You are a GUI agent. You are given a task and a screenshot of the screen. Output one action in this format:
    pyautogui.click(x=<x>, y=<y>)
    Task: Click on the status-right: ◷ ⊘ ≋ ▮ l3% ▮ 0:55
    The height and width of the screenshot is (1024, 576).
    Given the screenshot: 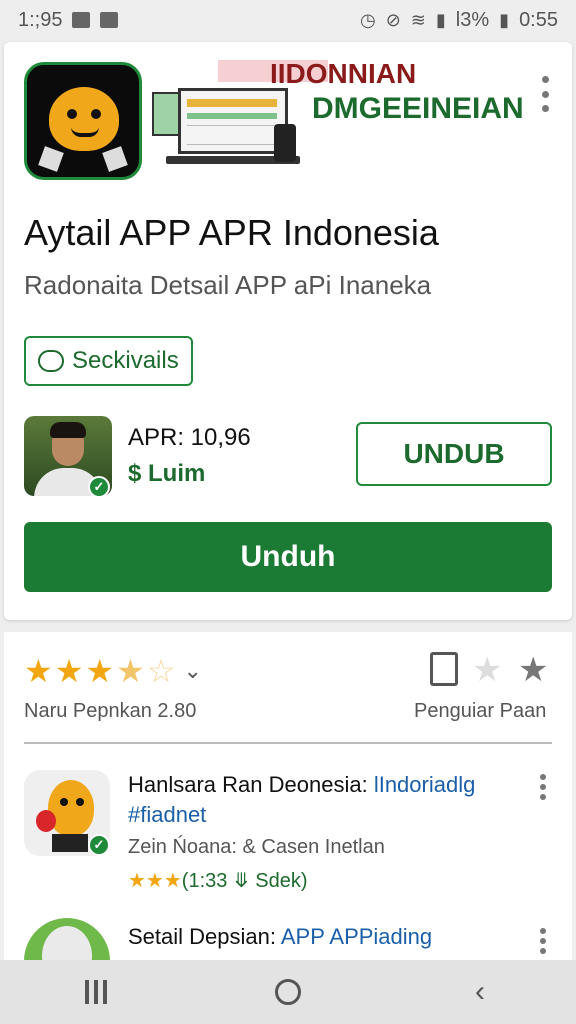 What is the action you would take?
    pyautogui.click(x=459, y=20)
    